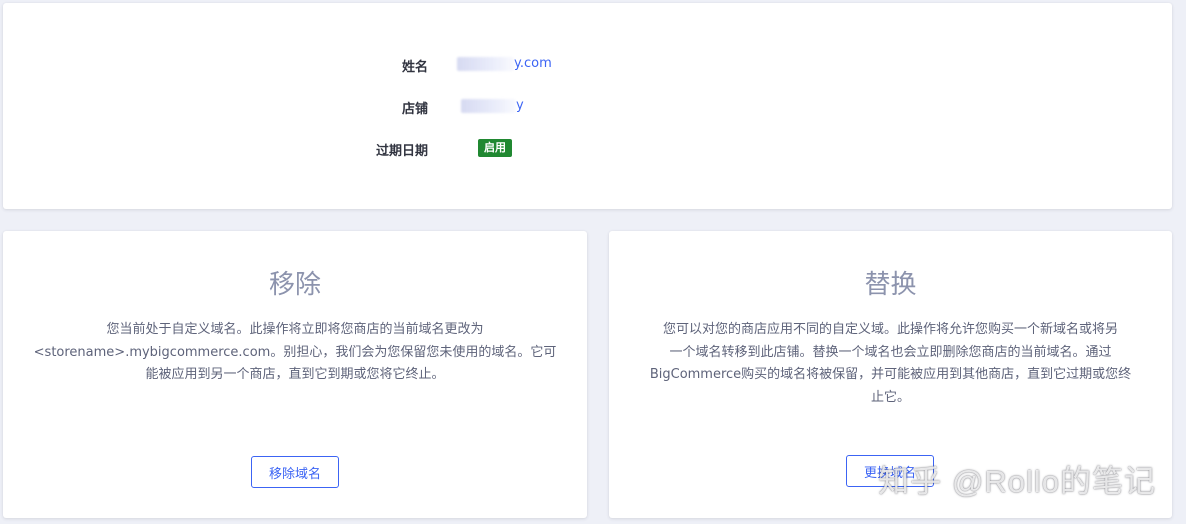  I want to click on remove-title: 移除, so click(294, 285).